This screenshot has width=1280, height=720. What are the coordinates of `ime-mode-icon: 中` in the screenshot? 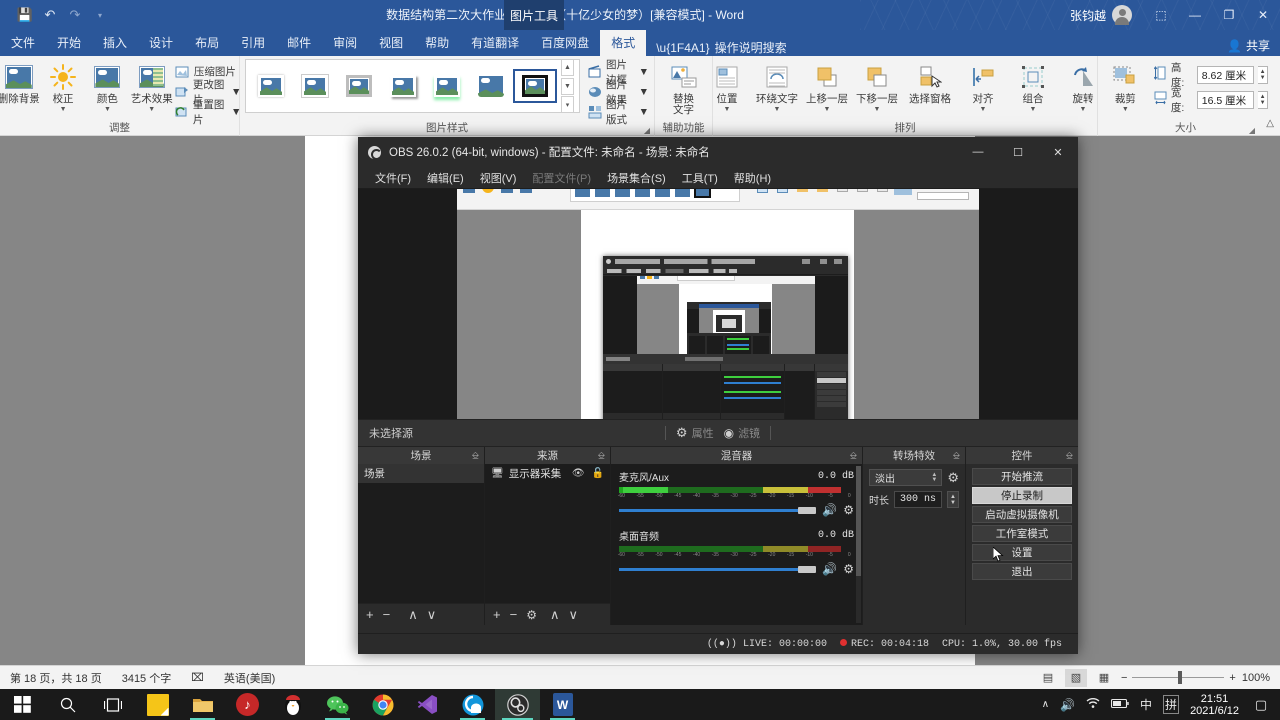 It's located at (1146, 704).